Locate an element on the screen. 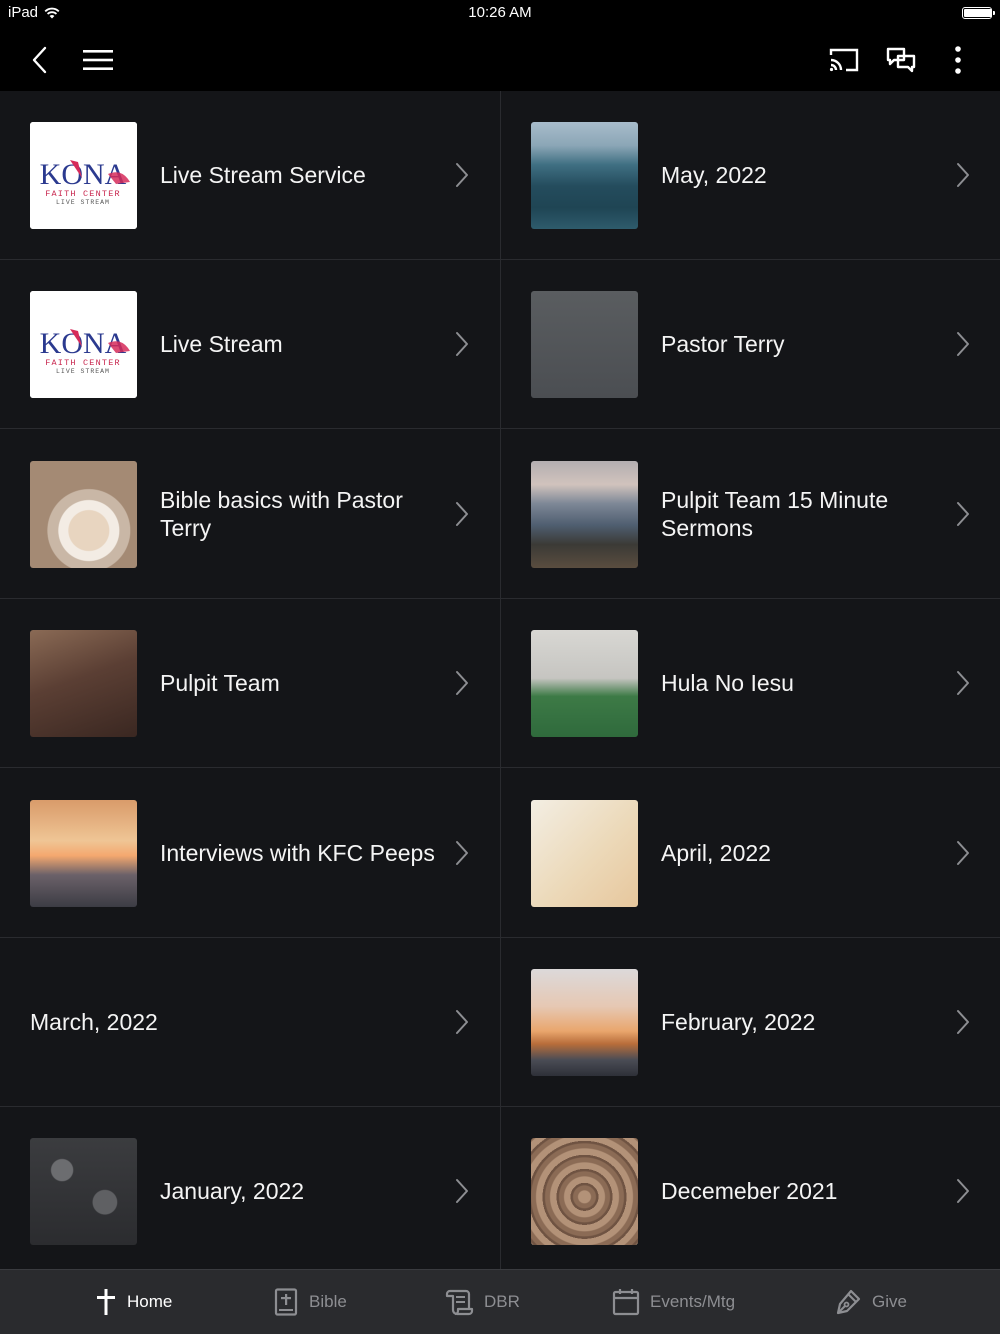 The width and height of the screenshot is (1000, 1334). item-title: February, 2022 is located at coordinates (738, 1022).